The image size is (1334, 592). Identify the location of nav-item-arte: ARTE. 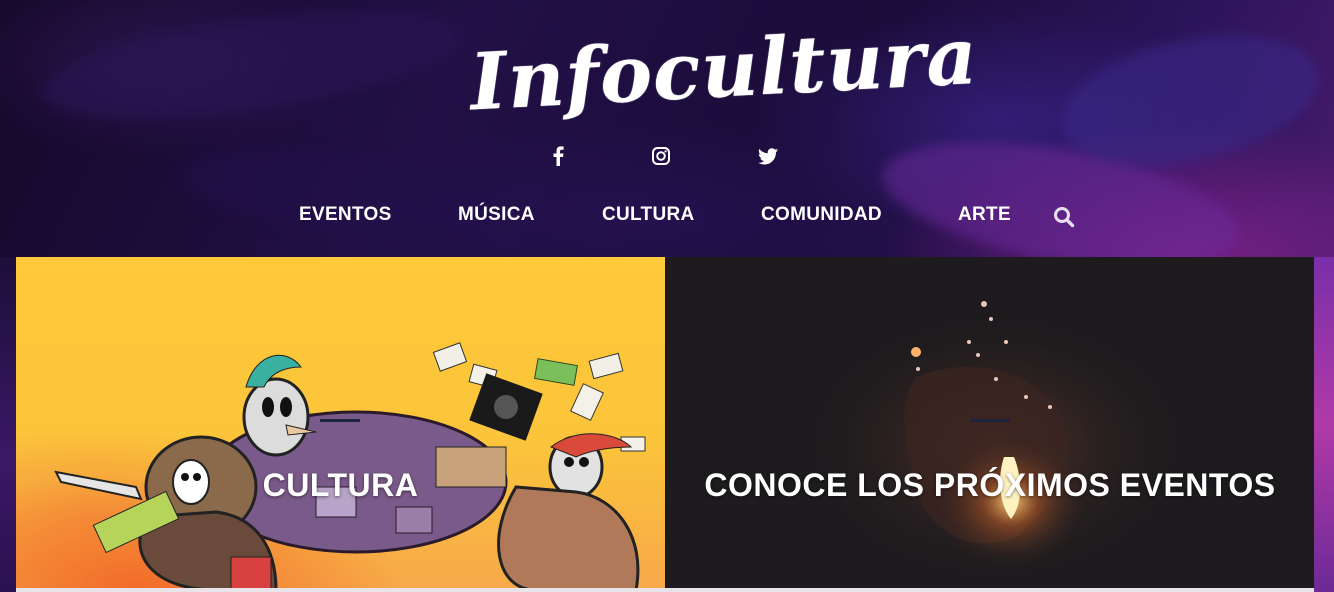
(984, 215).